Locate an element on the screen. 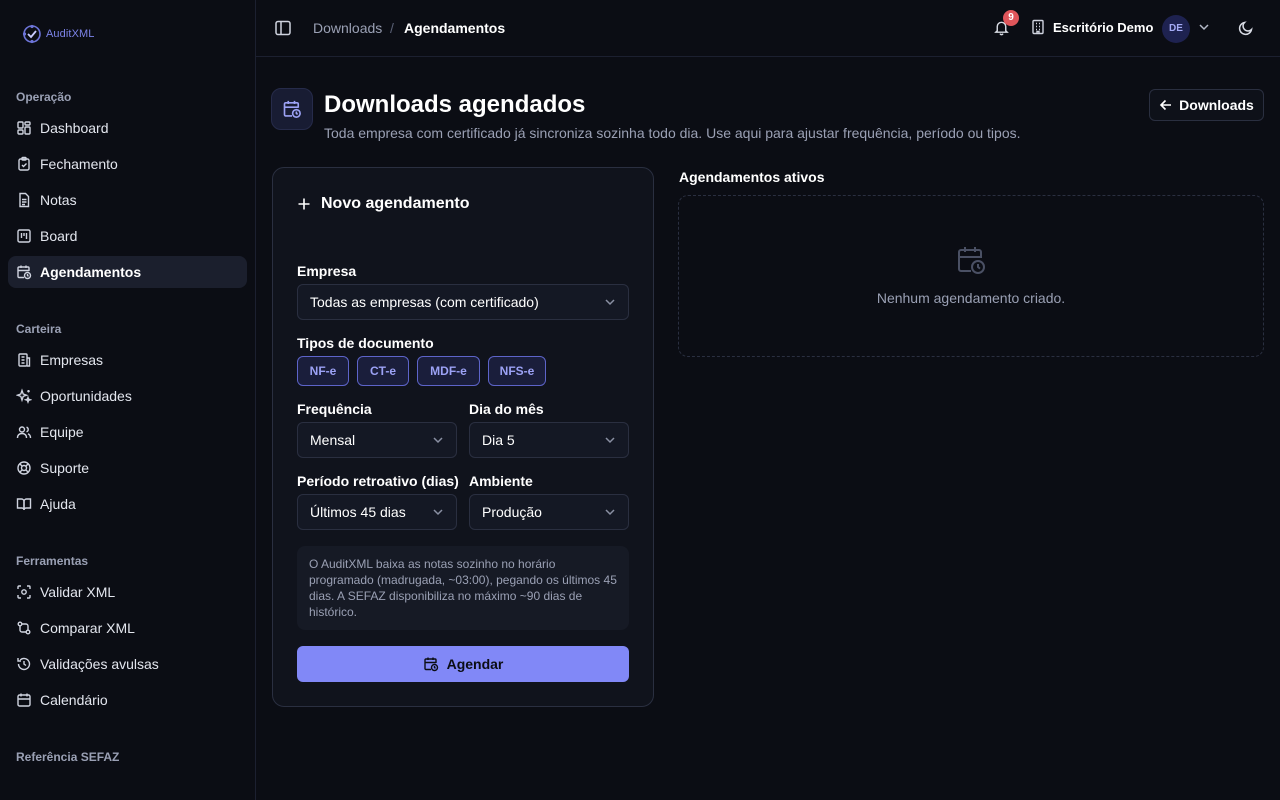  back-button-label: Downloads is located at coordinates (1216, 105).